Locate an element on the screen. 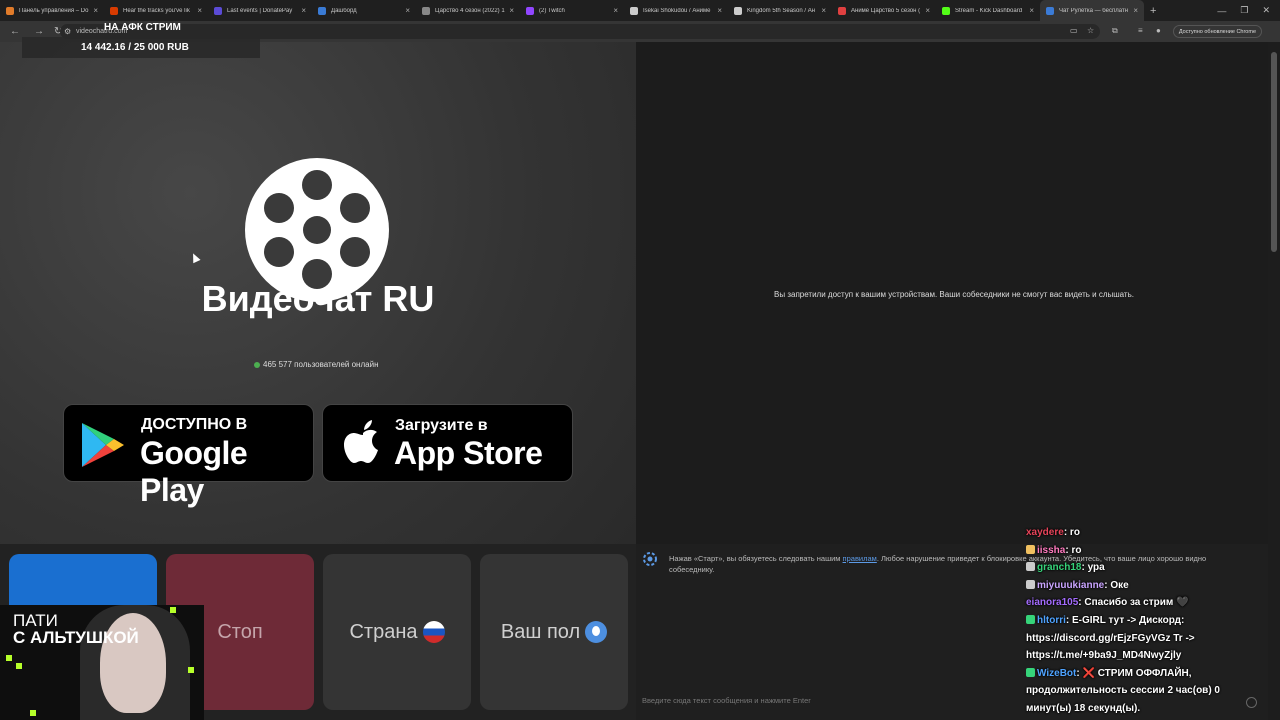 This screenshot has width=1280, height=720. online-counter: 465 577 пользователей онлайн is located at coordinates (316, 364).